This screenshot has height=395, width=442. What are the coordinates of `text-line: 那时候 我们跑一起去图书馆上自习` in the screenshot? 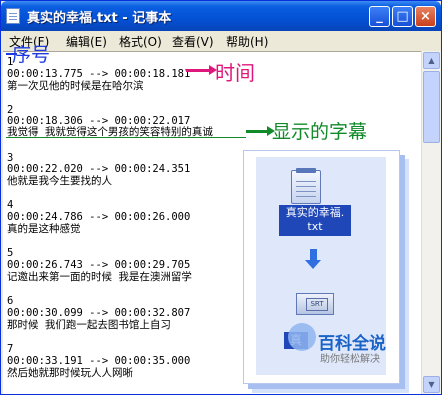 It's located at (89, 325).